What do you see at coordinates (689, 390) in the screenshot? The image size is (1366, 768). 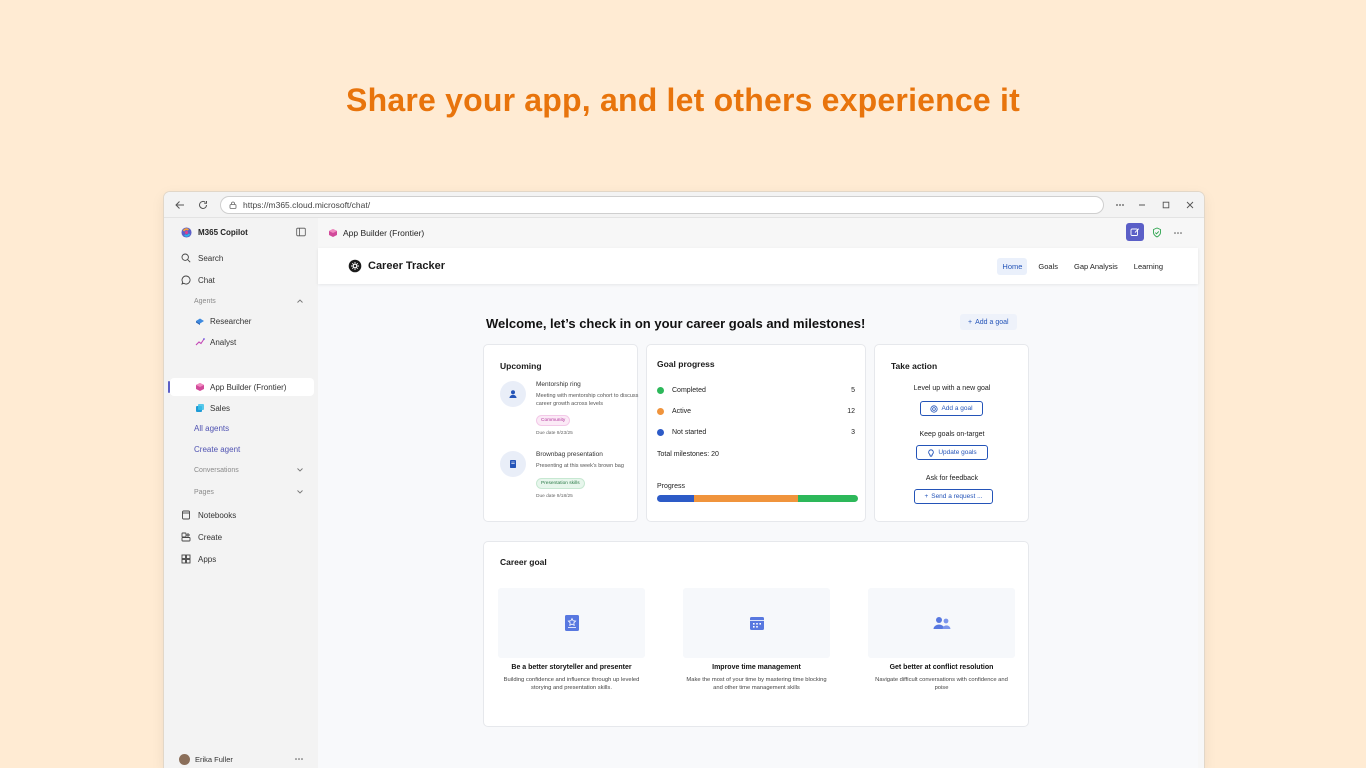 I see `row-label: Completed` at bounding box center [689, 390].